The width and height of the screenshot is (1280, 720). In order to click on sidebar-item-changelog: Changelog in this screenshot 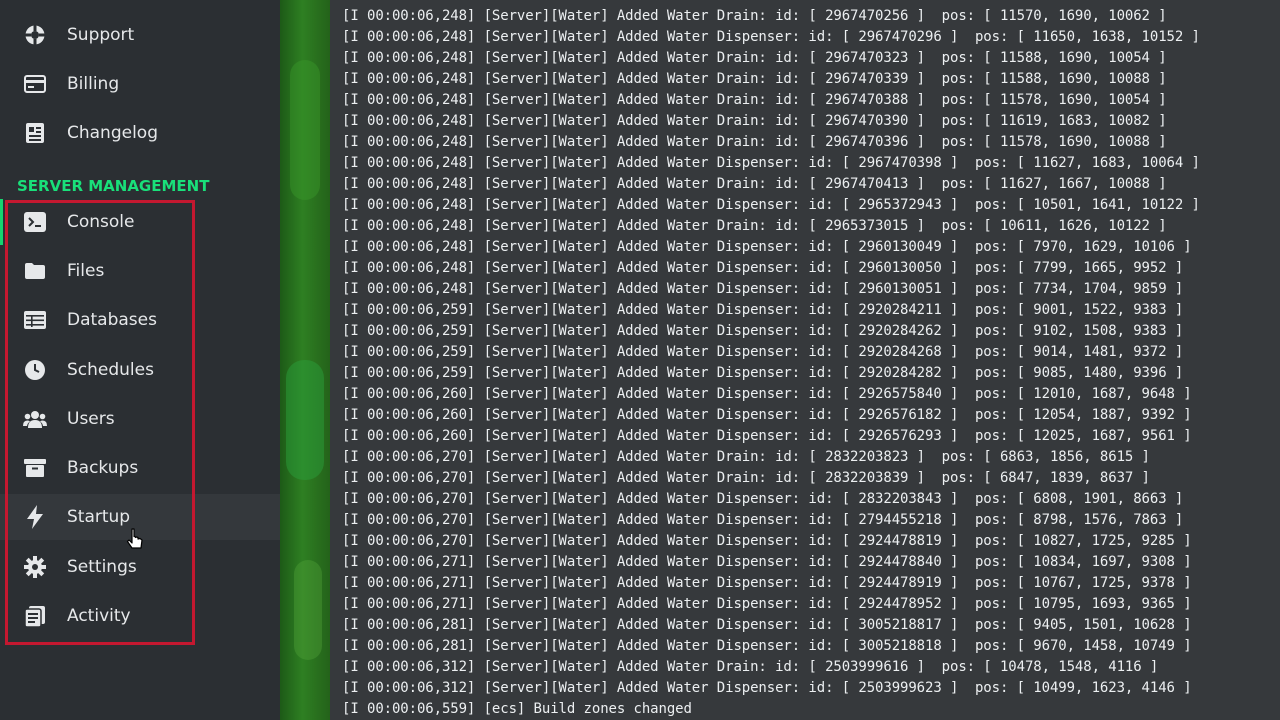, I will do `click(140, 133)`.